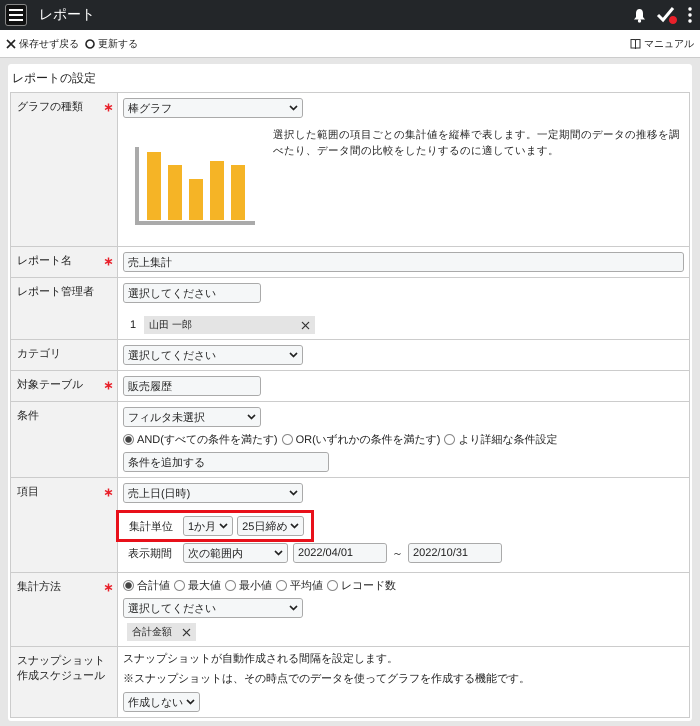 The image size is (700, 726). I want to click on section-title: レポートの設定, so click(54, 78).